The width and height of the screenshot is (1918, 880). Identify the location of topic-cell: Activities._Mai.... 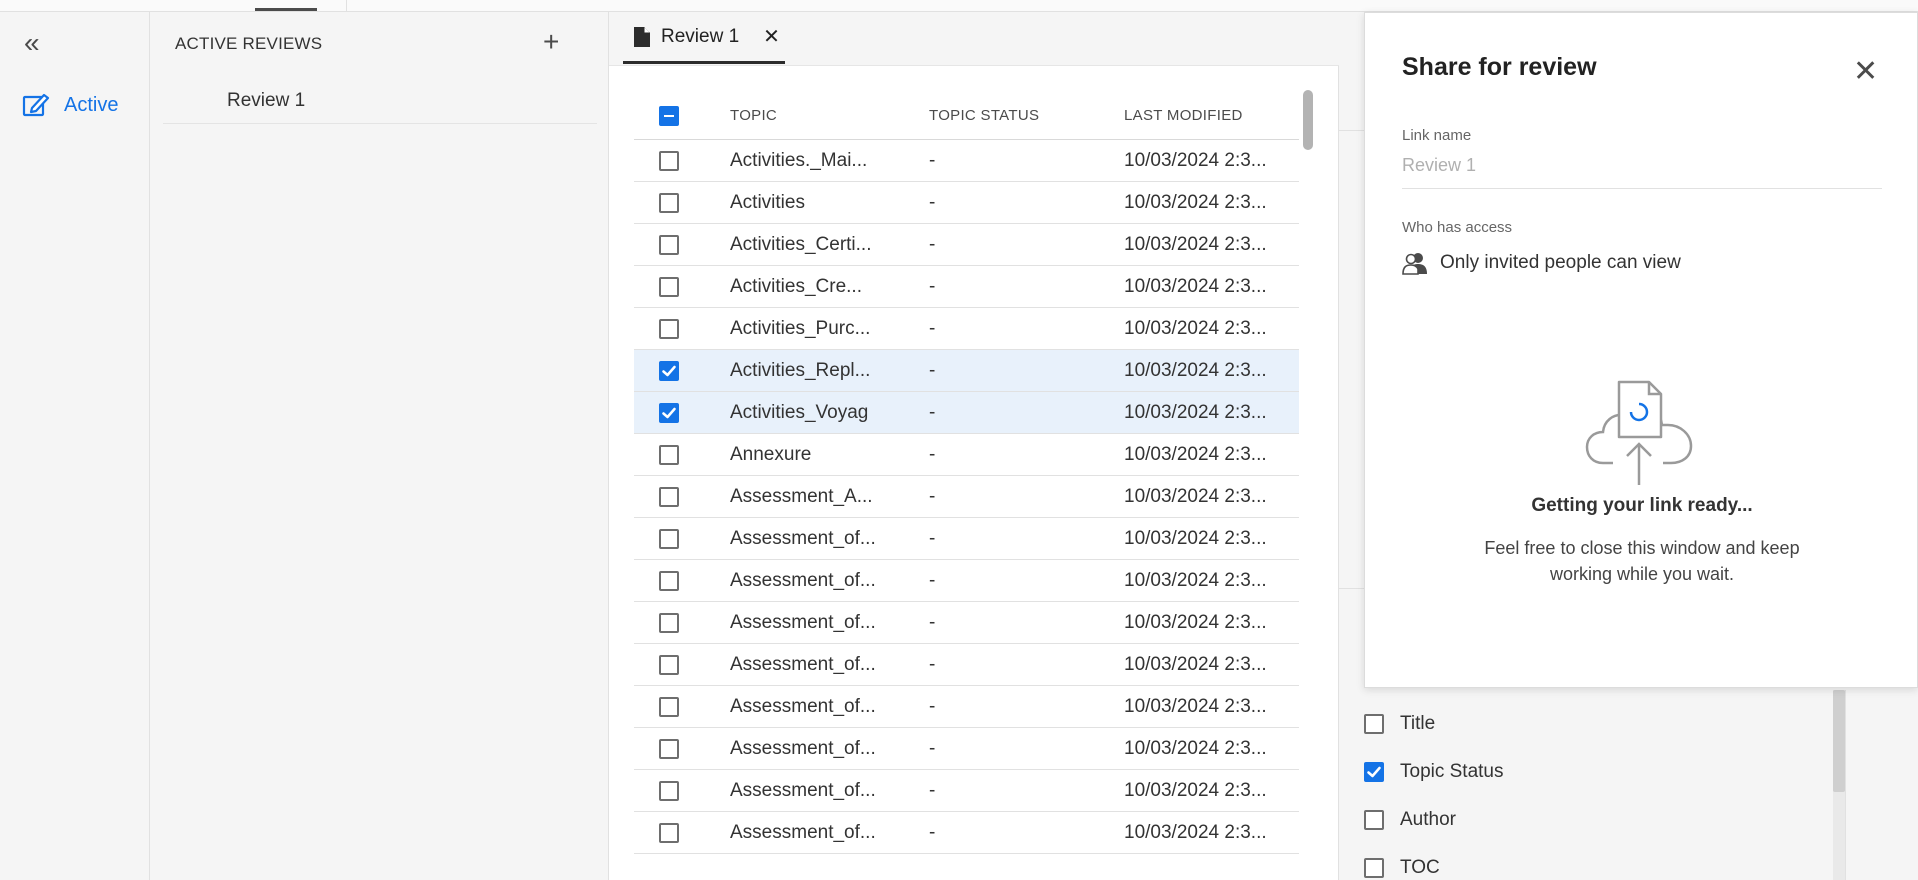
(799, 160).